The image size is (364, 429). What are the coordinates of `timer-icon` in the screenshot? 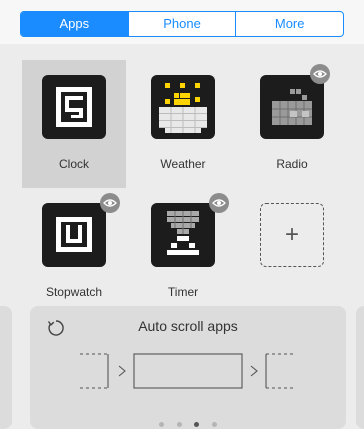 It's located at (183, 235).